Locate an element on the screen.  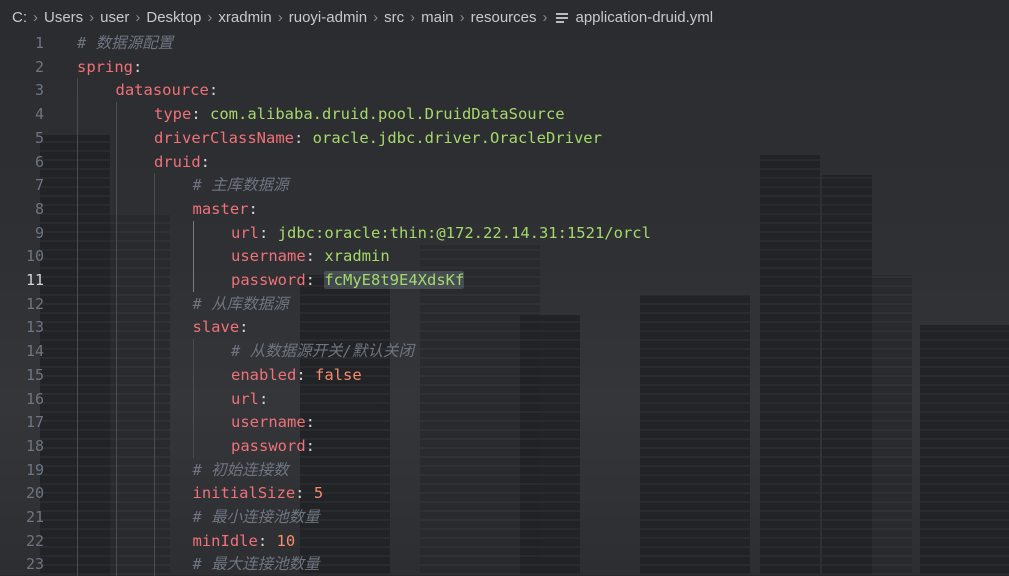
line-number: 12 is located at coordinates (34, 303).